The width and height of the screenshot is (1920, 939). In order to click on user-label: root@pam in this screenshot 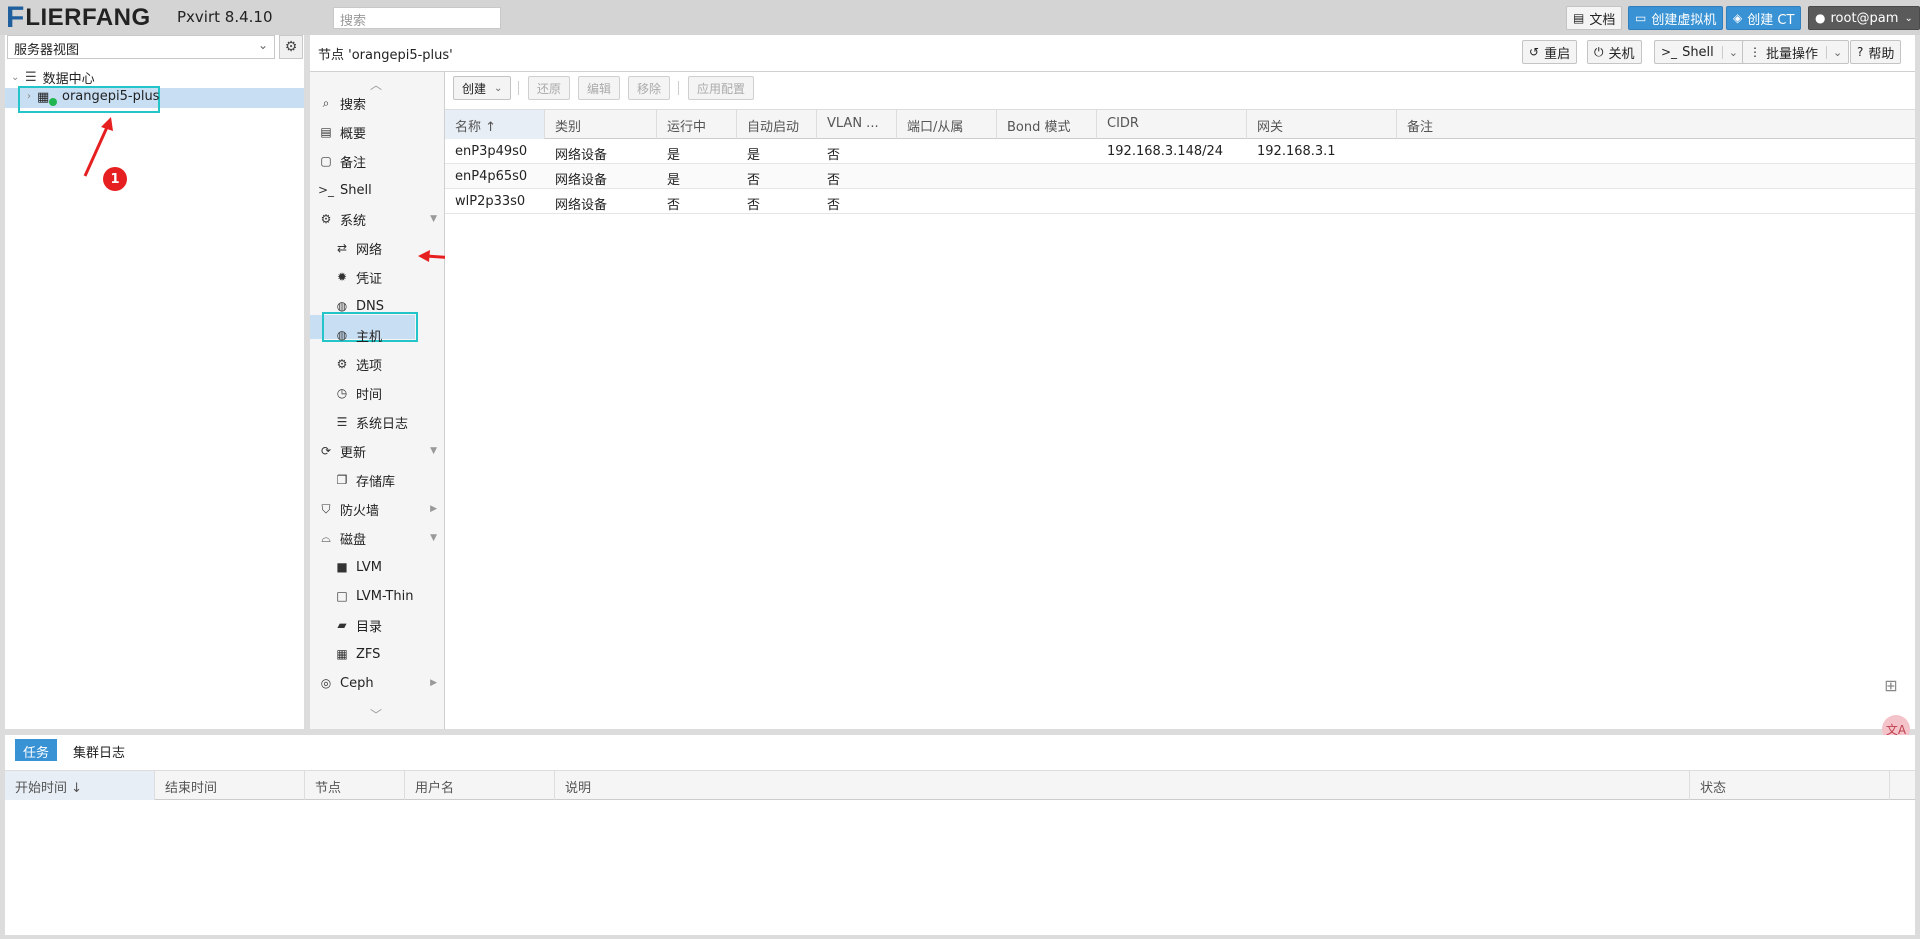, I will do `click(1864, 18)`.